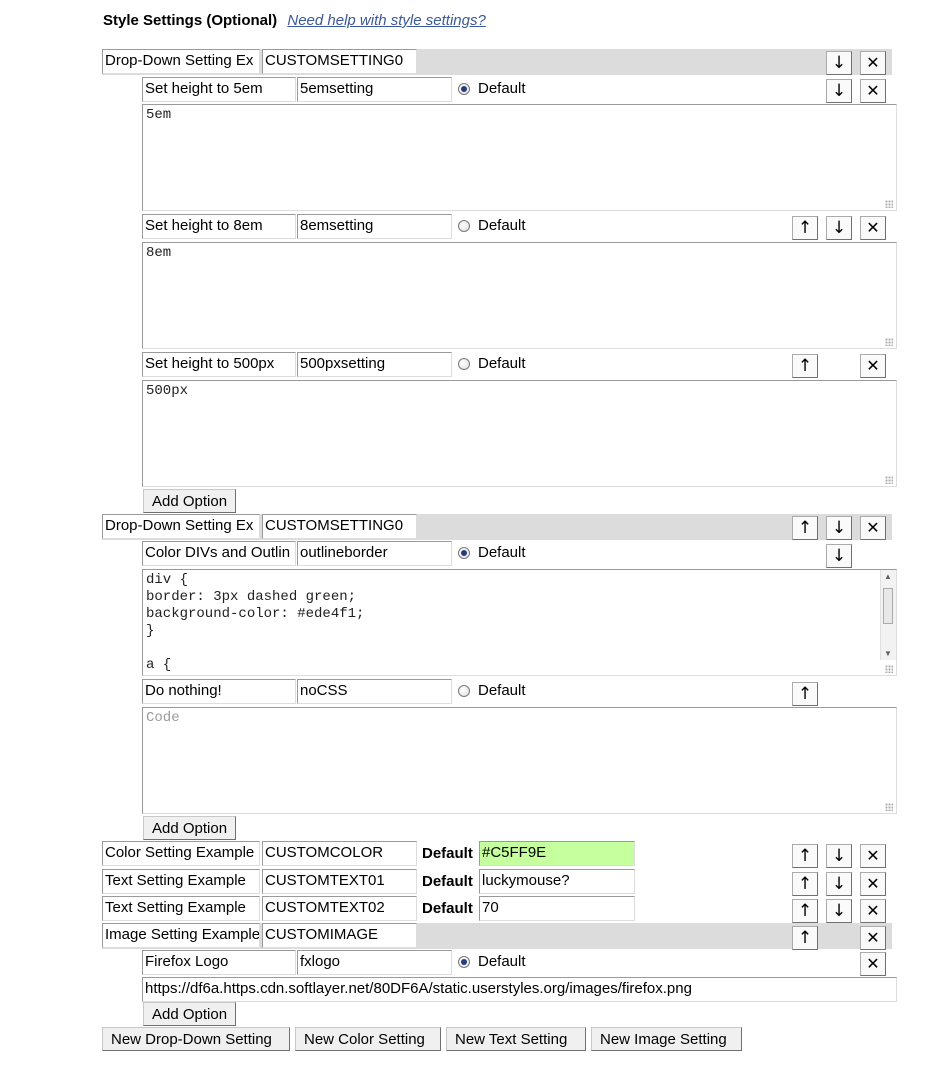 This screenshot has height=1068, width=940. What do you see at coordinates (368, 1039) in the screenshot?
I see `new-color-setting-button: New Color Setting` at bounding box center [368, 1039].